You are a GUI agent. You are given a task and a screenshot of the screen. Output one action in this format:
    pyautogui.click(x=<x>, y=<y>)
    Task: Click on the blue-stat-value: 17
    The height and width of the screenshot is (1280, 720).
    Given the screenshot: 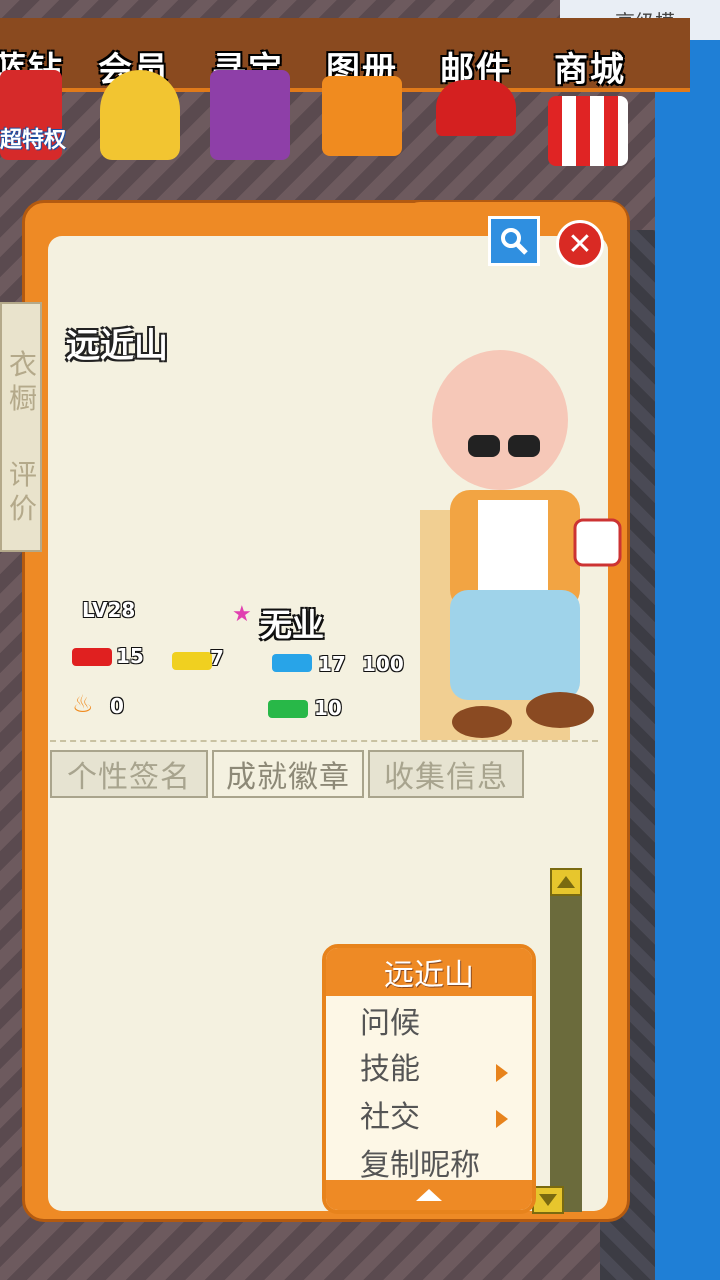 What is the action you would take?
    pyautogui.click(x=332, y=664)
    